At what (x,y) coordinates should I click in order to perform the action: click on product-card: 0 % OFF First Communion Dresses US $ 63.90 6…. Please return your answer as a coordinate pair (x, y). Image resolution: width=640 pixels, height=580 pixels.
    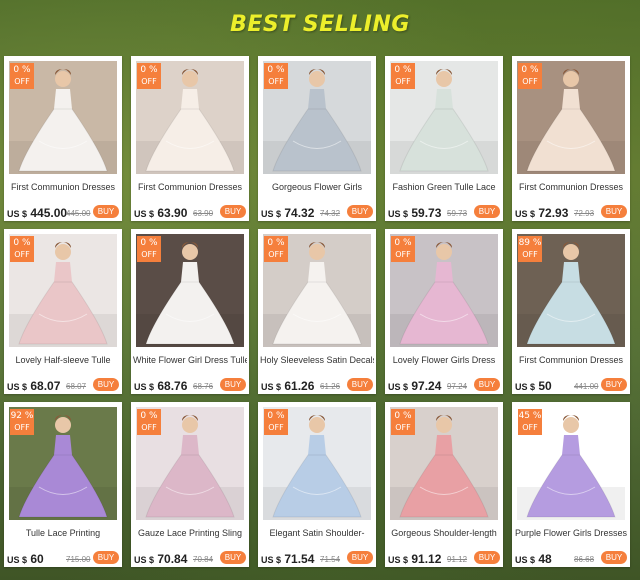
    Looking at the image, I should click on (190, 138).